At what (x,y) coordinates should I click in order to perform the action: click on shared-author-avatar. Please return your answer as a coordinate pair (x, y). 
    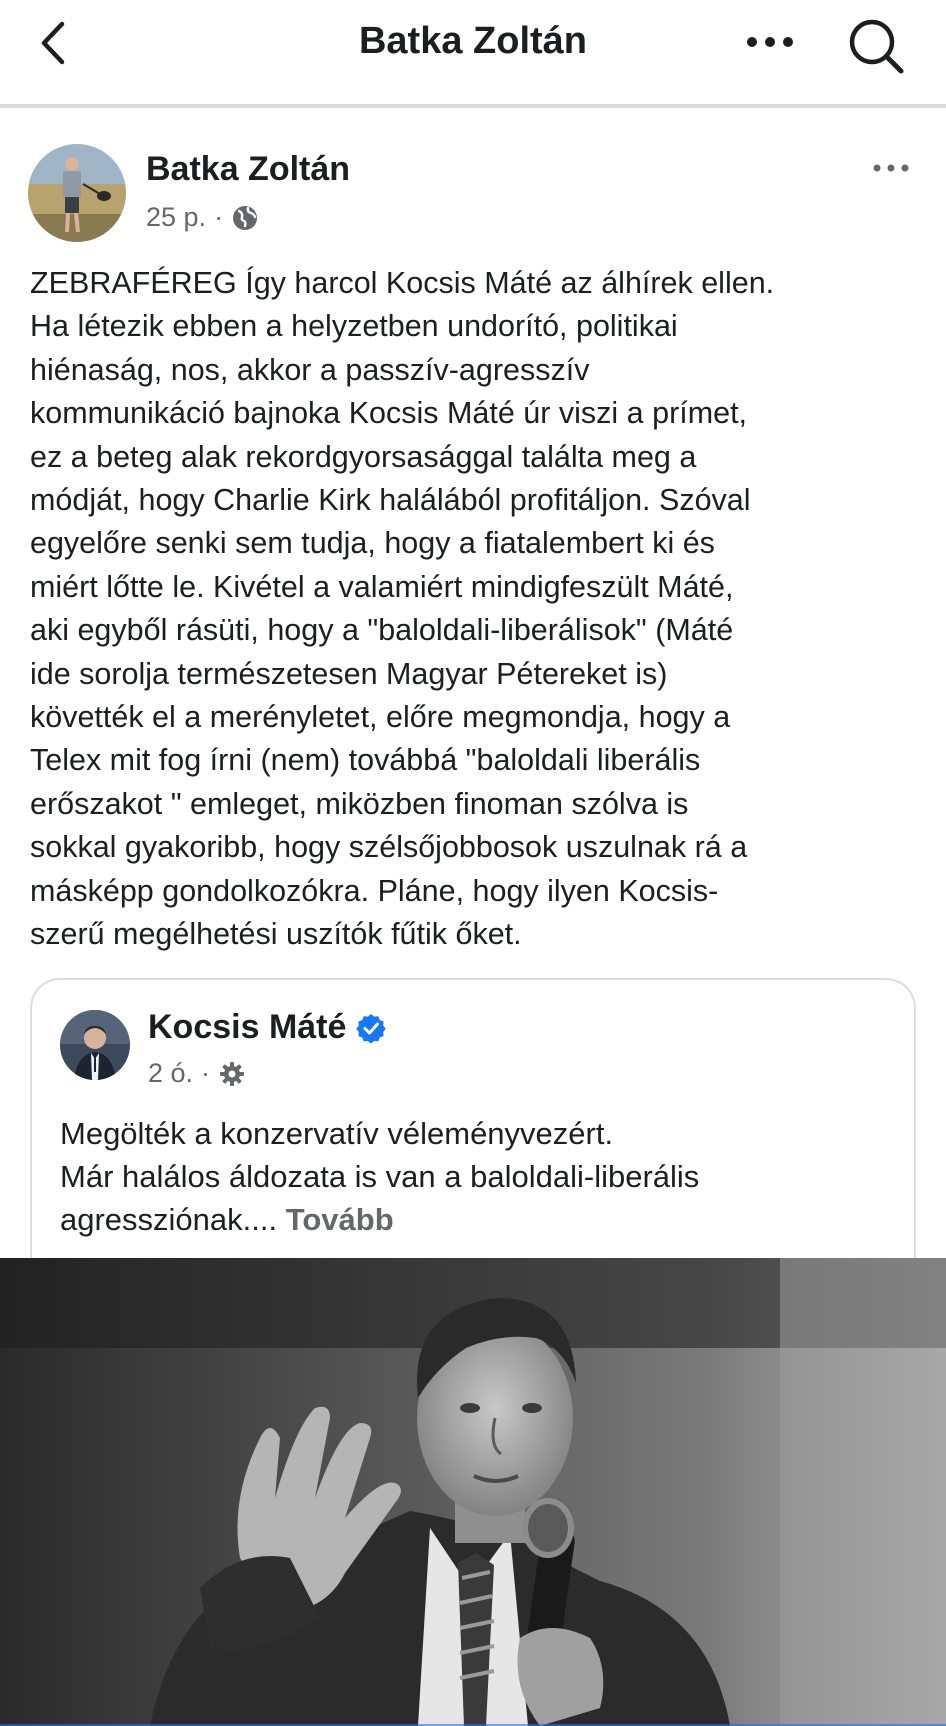
    Looking at the image, I should click on (95, 1045).